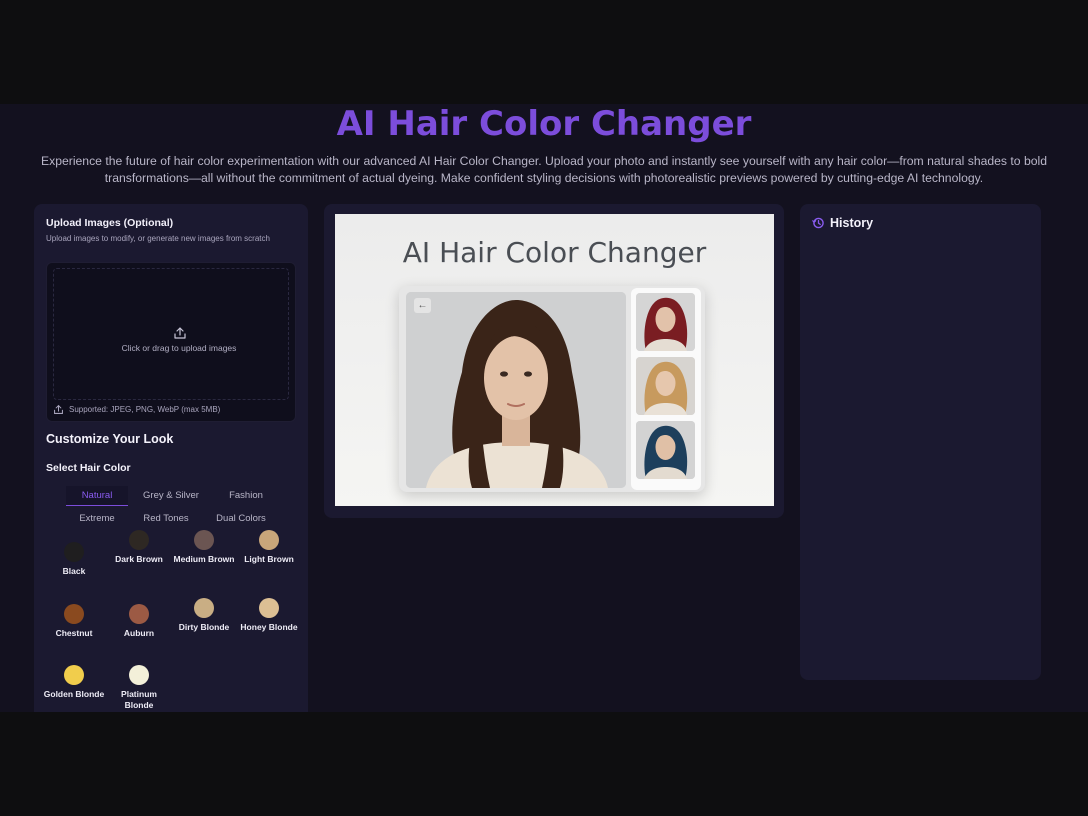  Describe the element at coordinates (180, 333) in the screenshot. I see `upload-icon` at that location.